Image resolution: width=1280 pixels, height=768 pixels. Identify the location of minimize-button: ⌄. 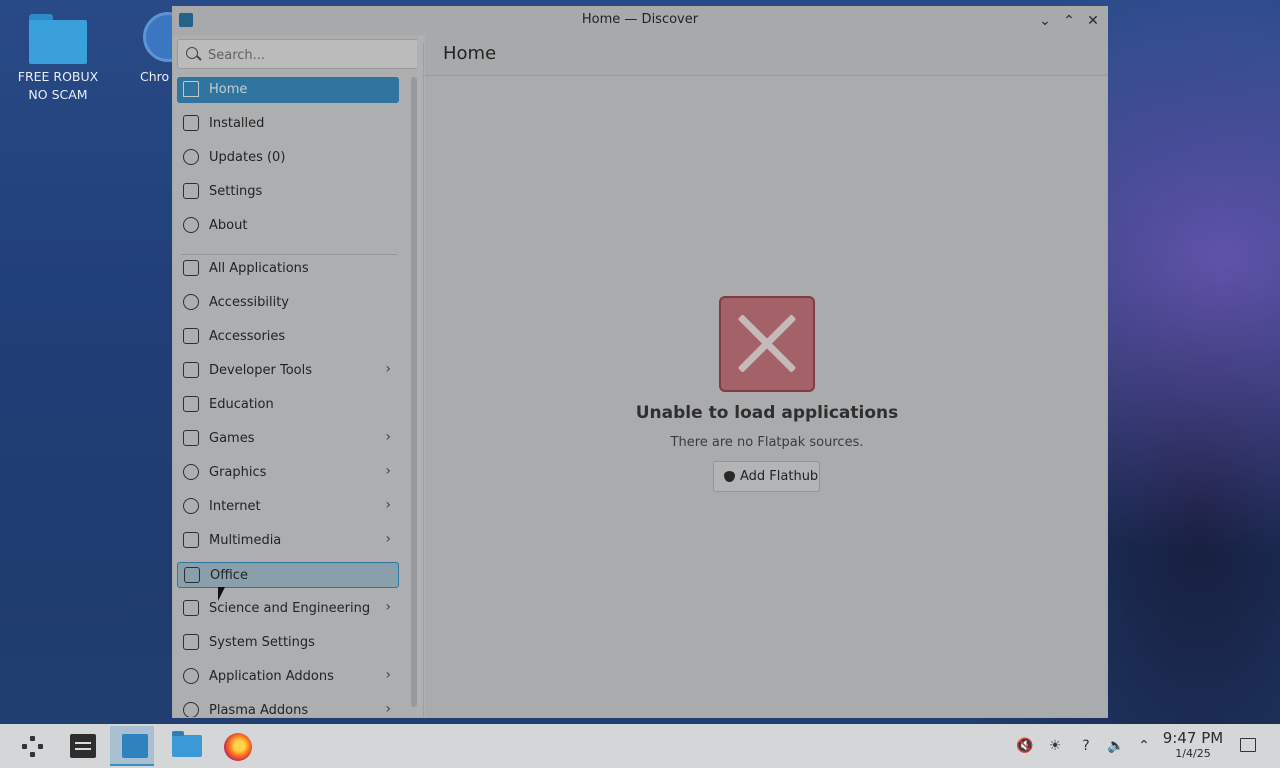
(1045, 21).